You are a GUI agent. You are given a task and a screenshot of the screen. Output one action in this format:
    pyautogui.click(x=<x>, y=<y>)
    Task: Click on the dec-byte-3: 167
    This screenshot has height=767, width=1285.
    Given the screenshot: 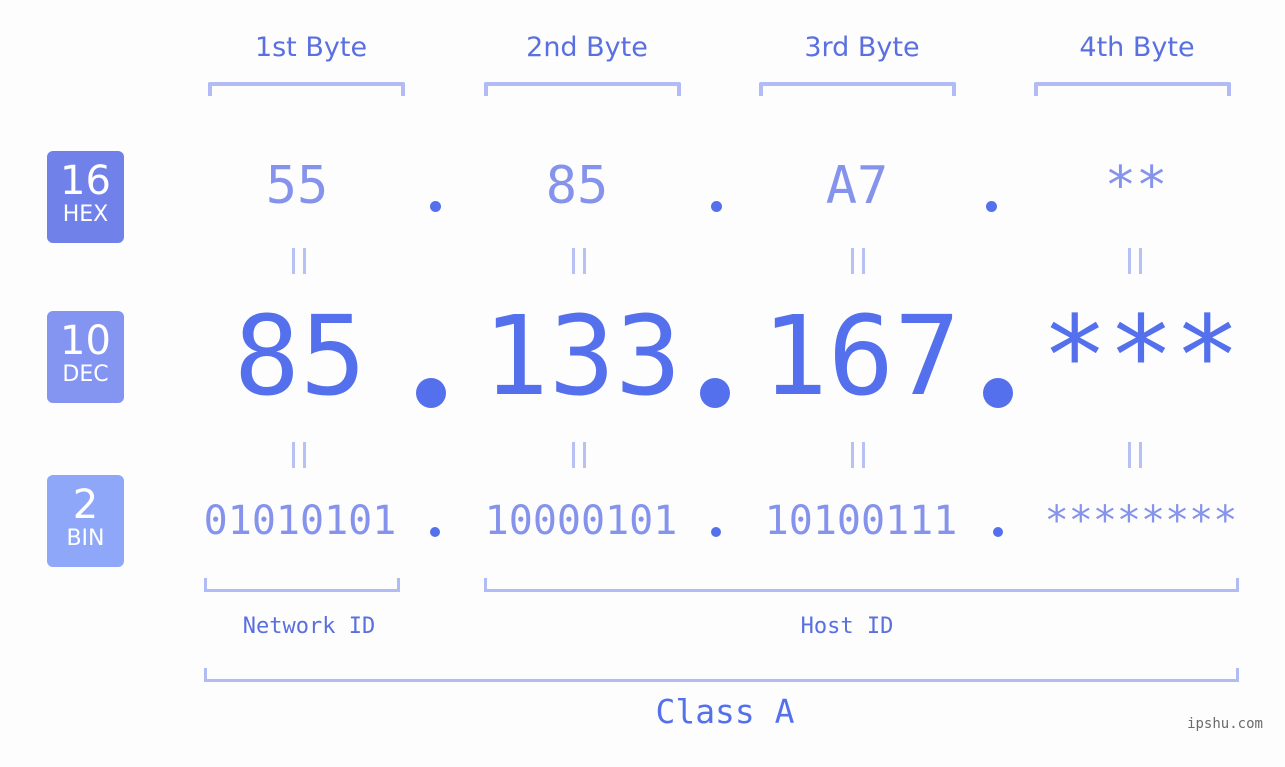 What is the action you would take?
    pyautogui.click(x=861, y=356)
    